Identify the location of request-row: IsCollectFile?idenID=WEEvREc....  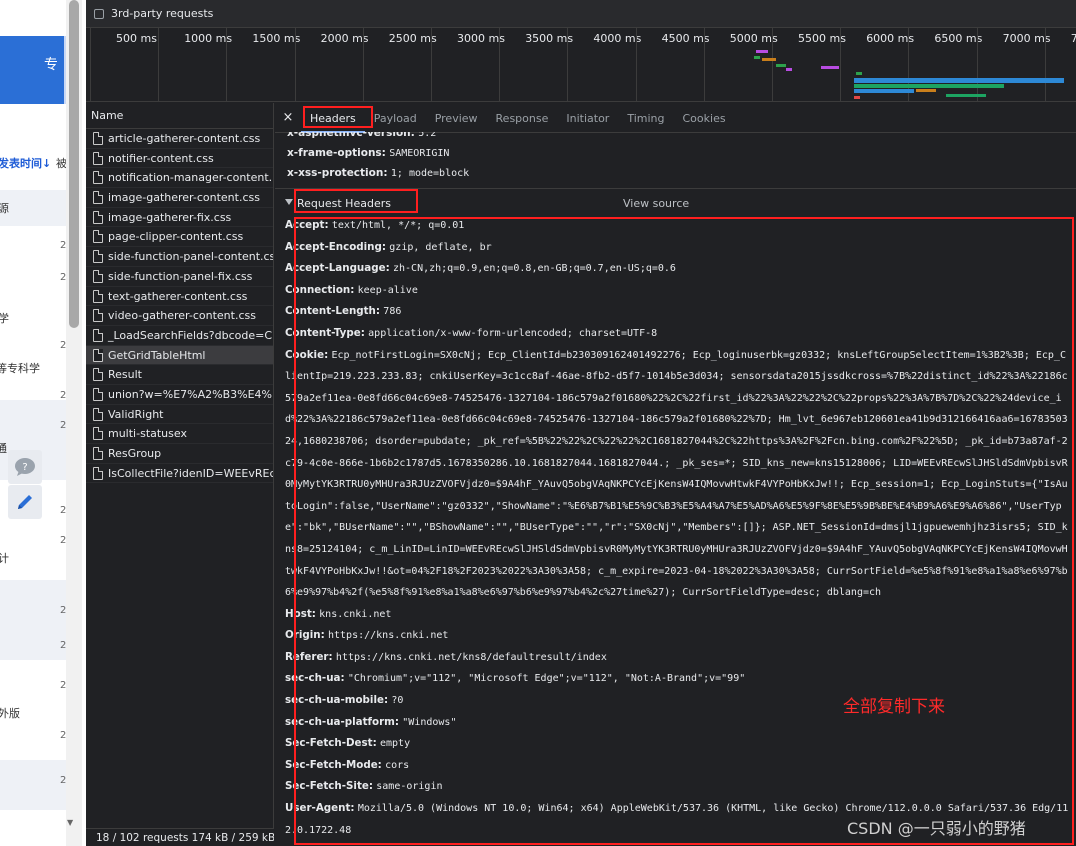
(179, 474).